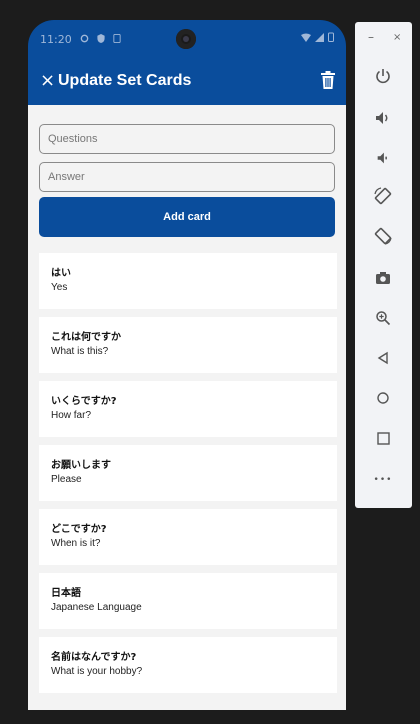  I want to click on close-button: ×, so click(47, 81).